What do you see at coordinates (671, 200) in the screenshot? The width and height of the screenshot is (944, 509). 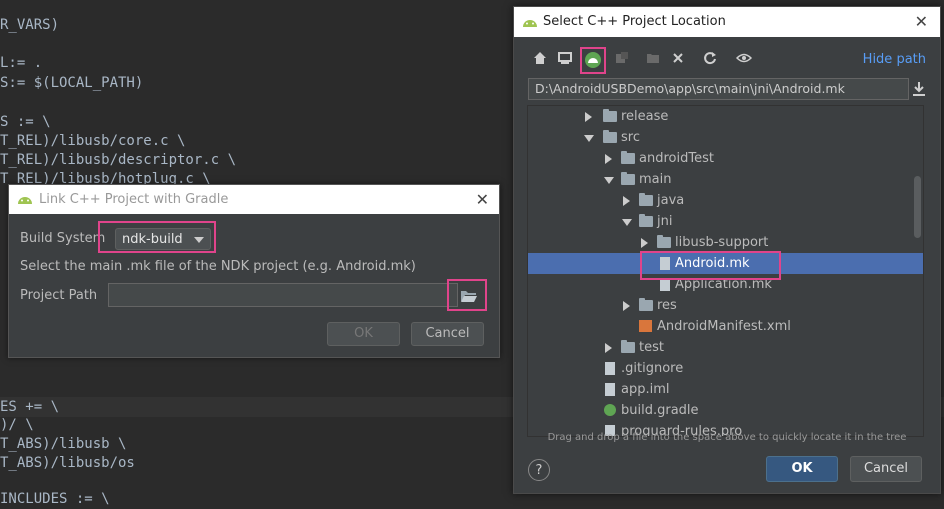 I see `tree-item-label: java` at bounding box center [671, 200].